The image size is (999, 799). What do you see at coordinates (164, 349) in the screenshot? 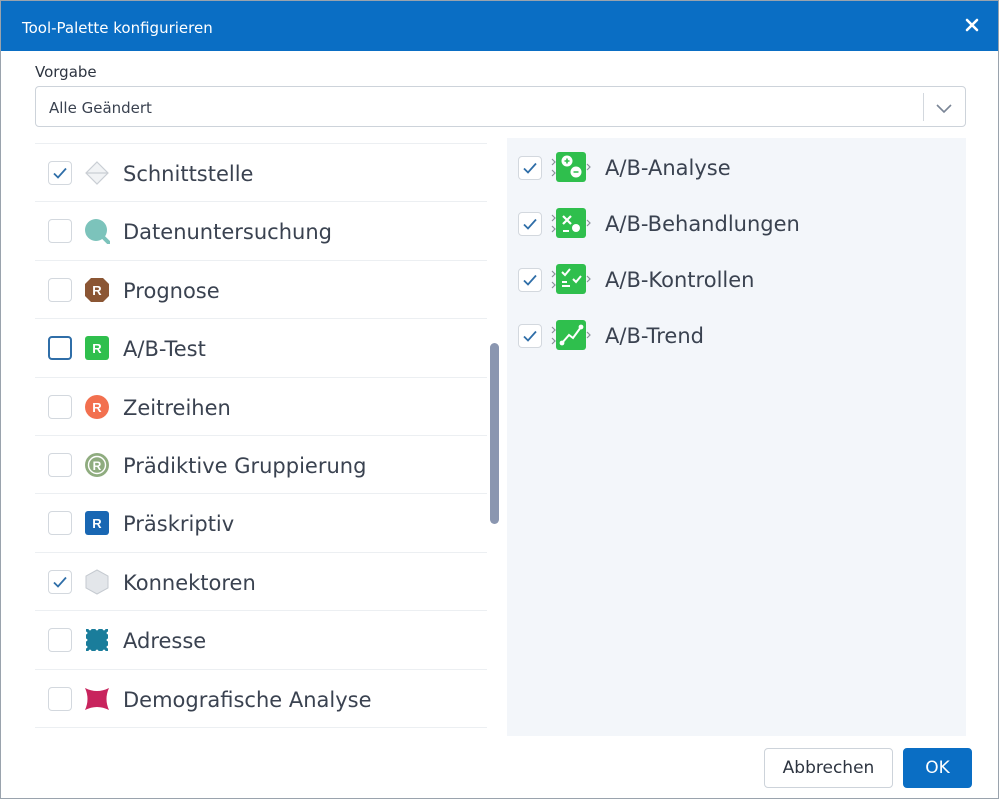
I see `category-label: A/B-Test` at bounding box center [164, 349].